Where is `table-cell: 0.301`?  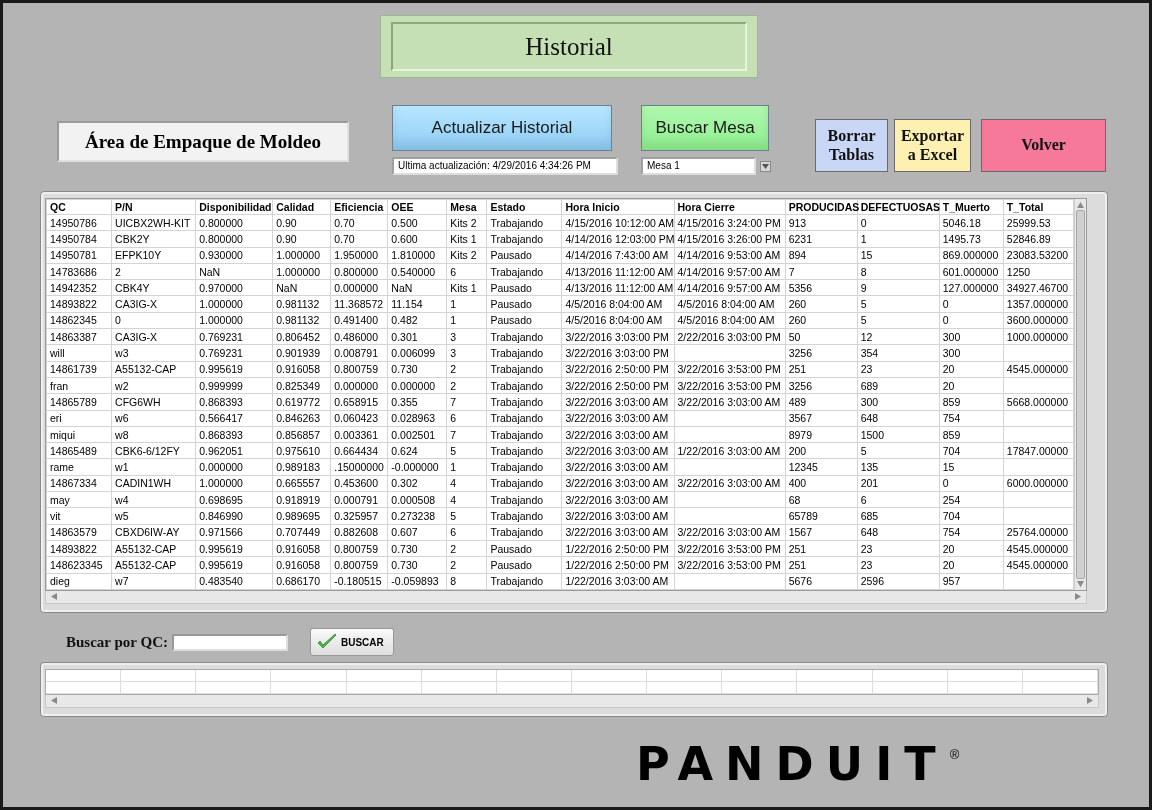
table-cell: 0.301 is located at coordinates (417, 336).